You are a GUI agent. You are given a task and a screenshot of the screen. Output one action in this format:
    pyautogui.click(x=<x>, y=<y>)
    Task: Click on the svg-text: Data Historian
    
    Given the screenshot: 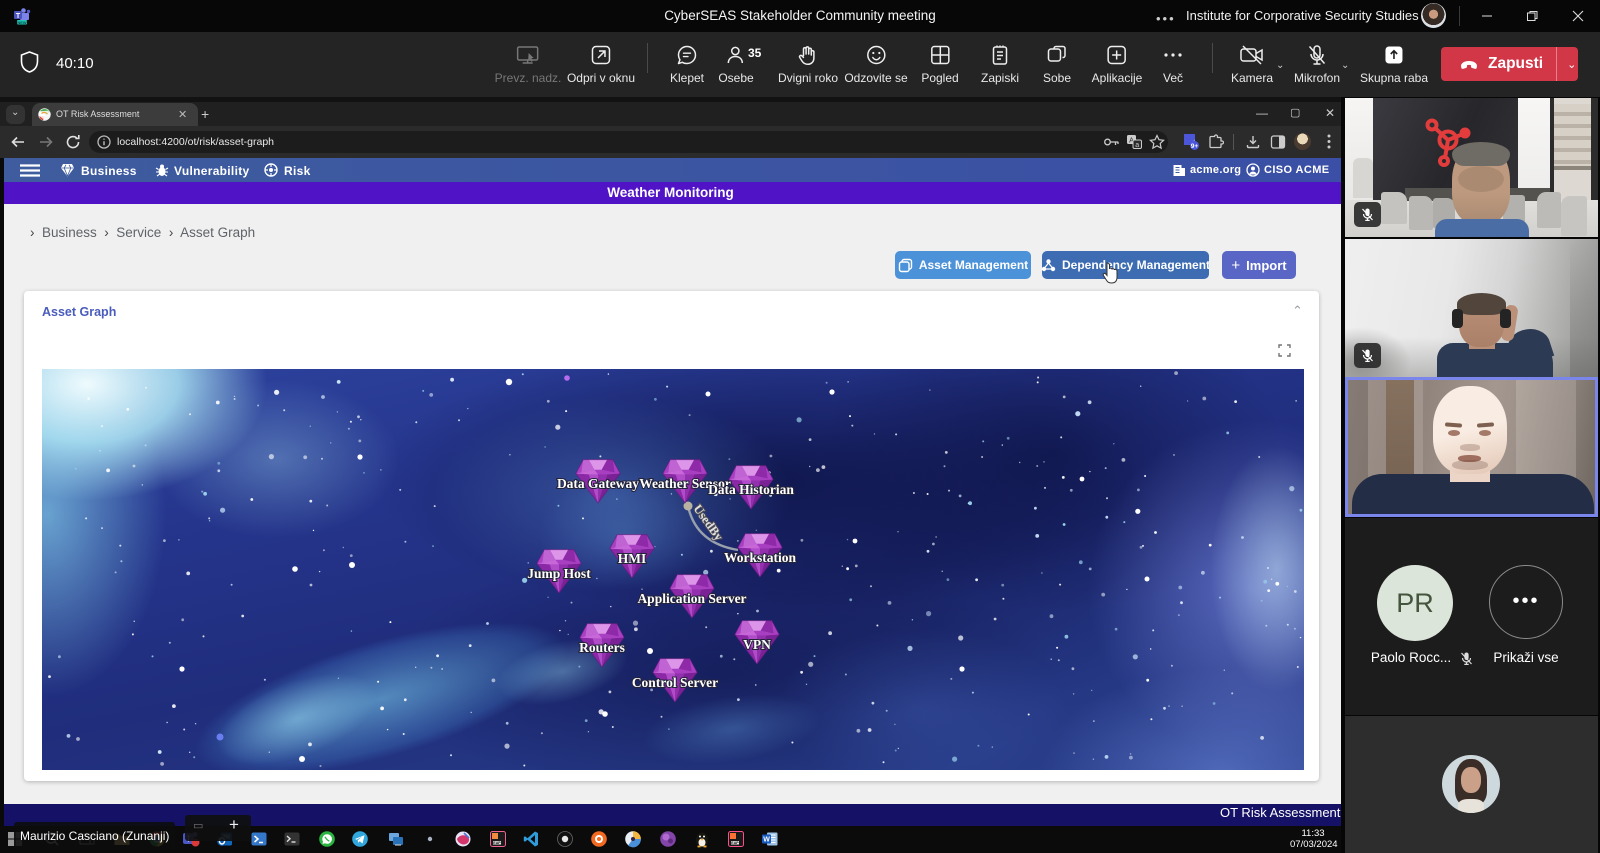 What is the action you would take?
    pyautogui.click(x=751, y=489)
    